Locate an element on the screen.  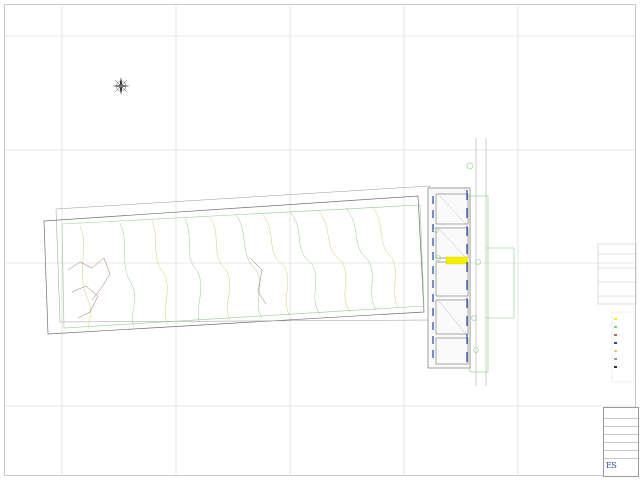
firm-logo: ES is located at coordinates (611, 465).